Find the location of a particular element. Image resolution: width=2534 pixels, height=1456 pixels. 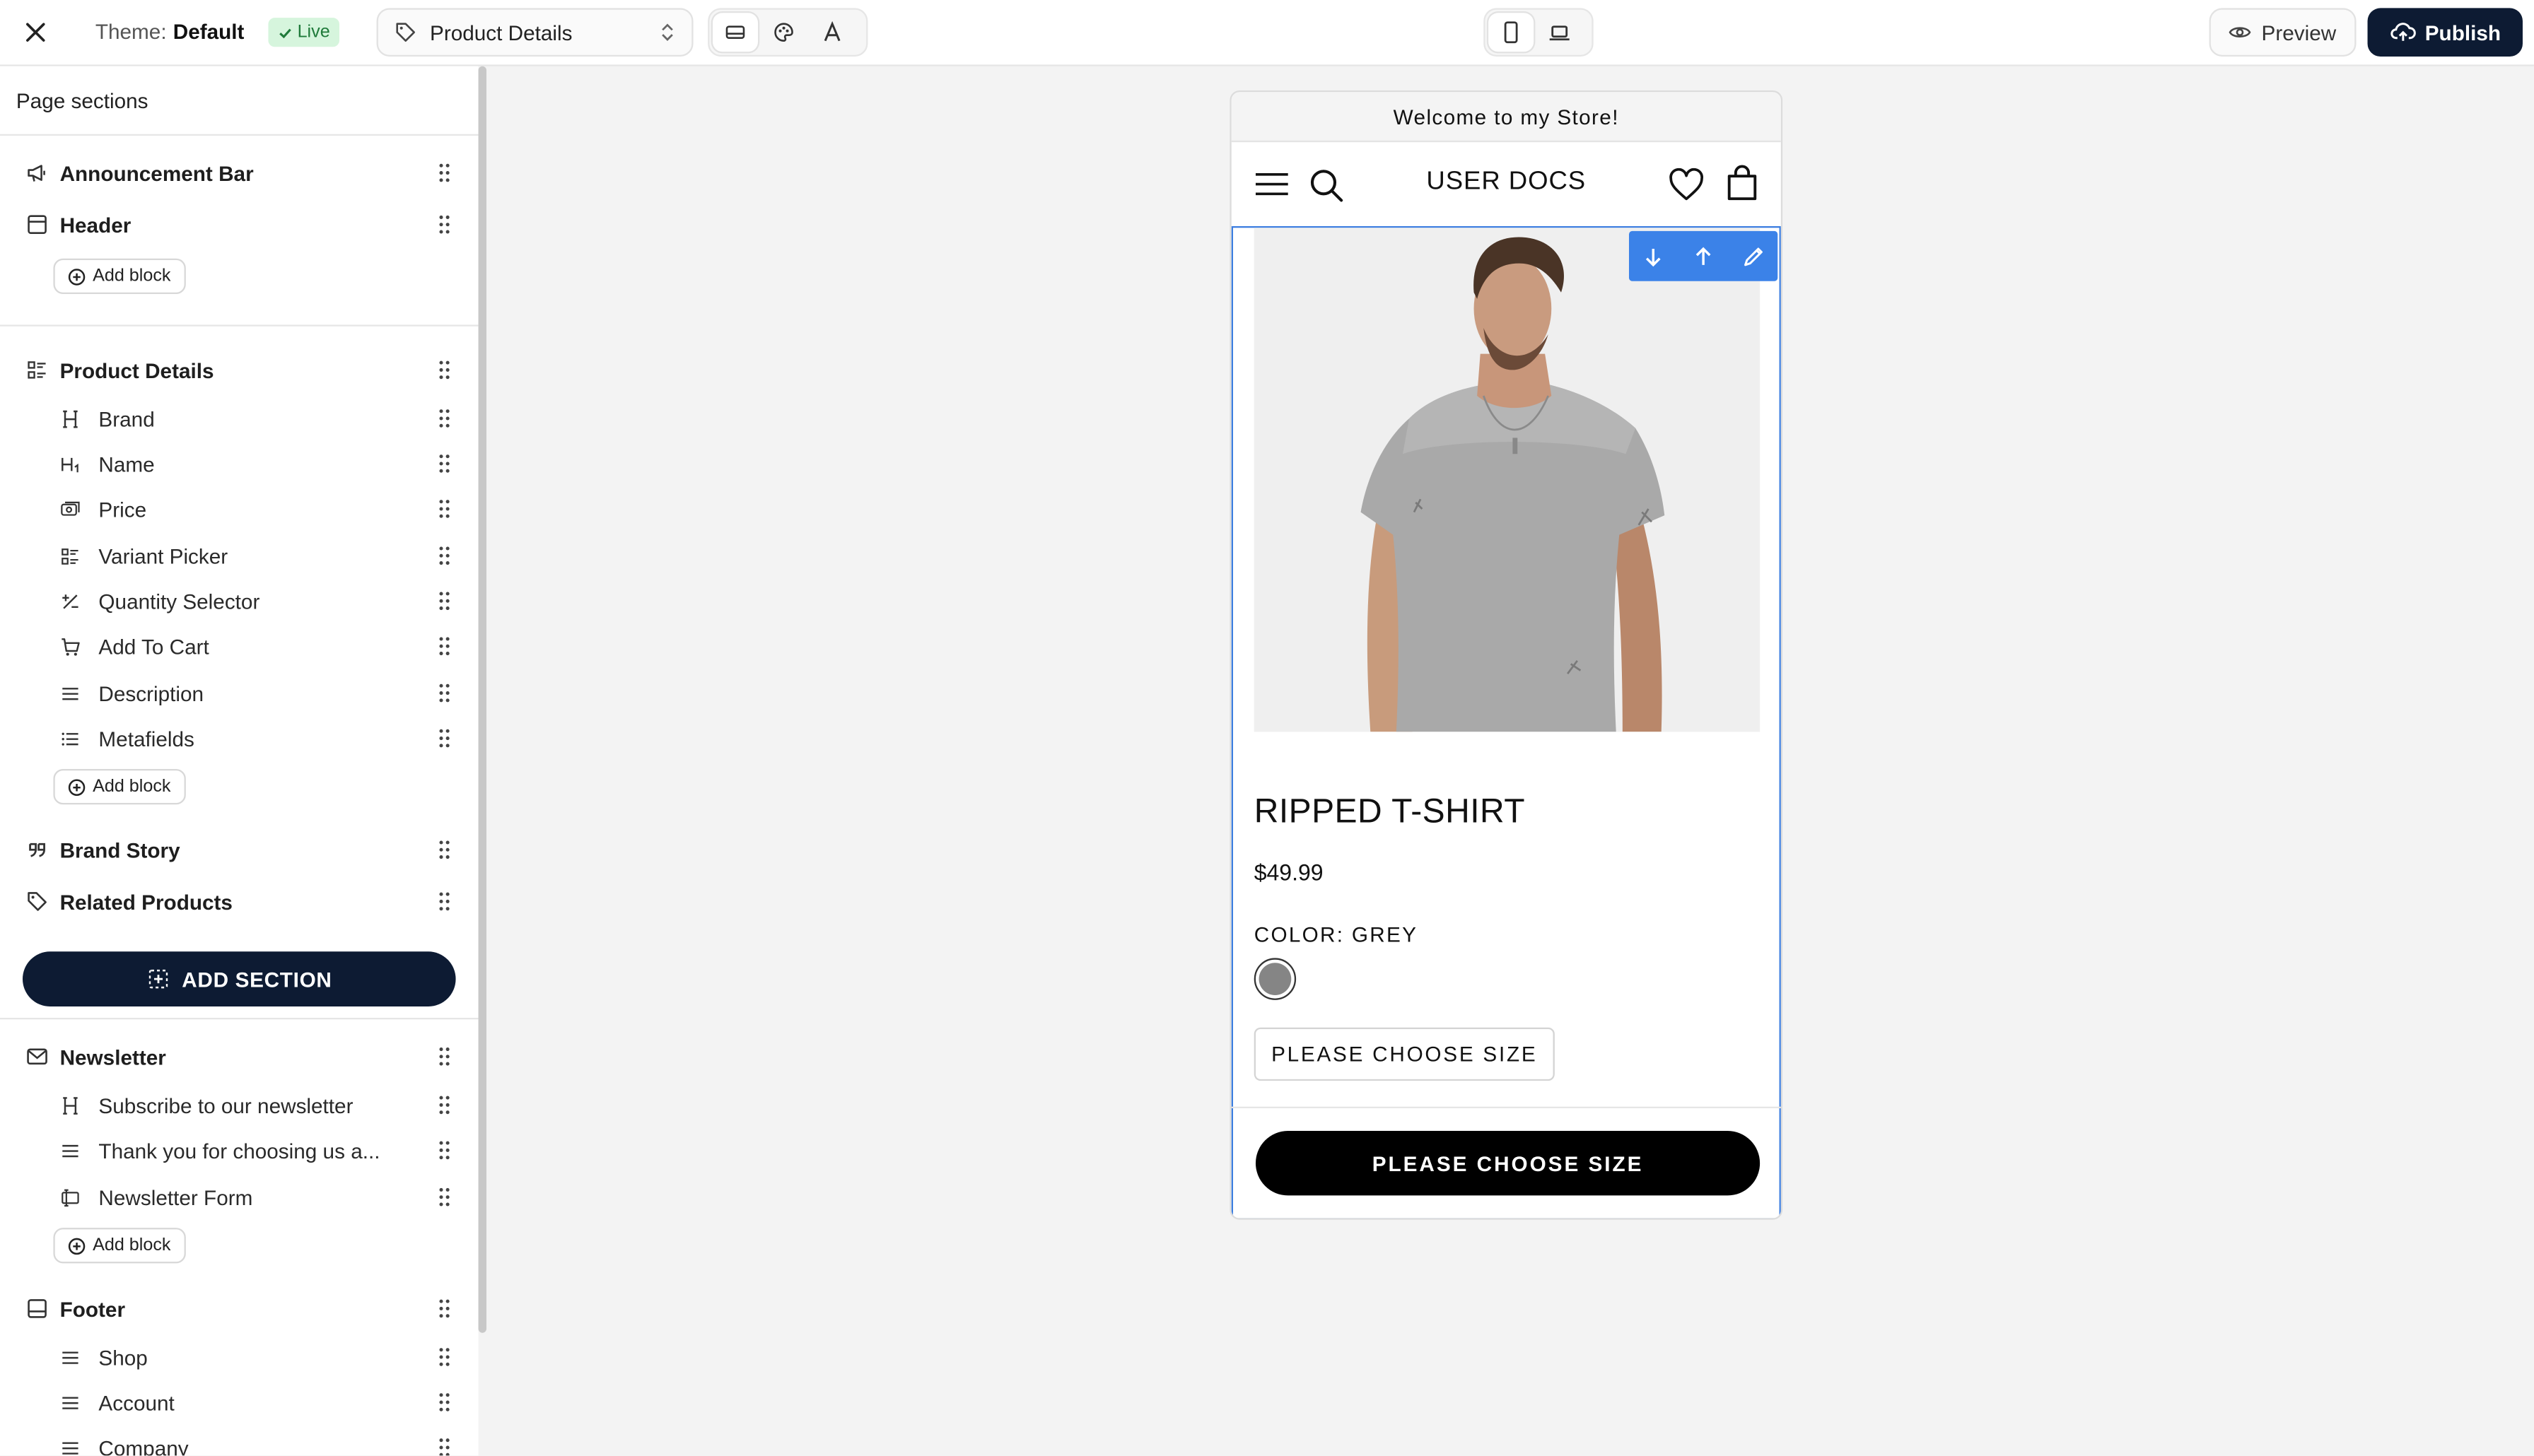

block-brand: Brand is located at coordinates (239, 418).